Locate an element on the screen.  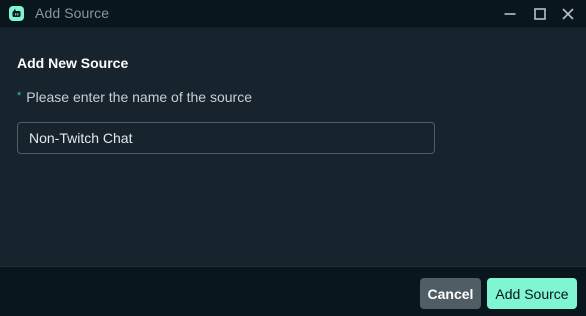
minimize-icon is located at coordinates (510, 13).